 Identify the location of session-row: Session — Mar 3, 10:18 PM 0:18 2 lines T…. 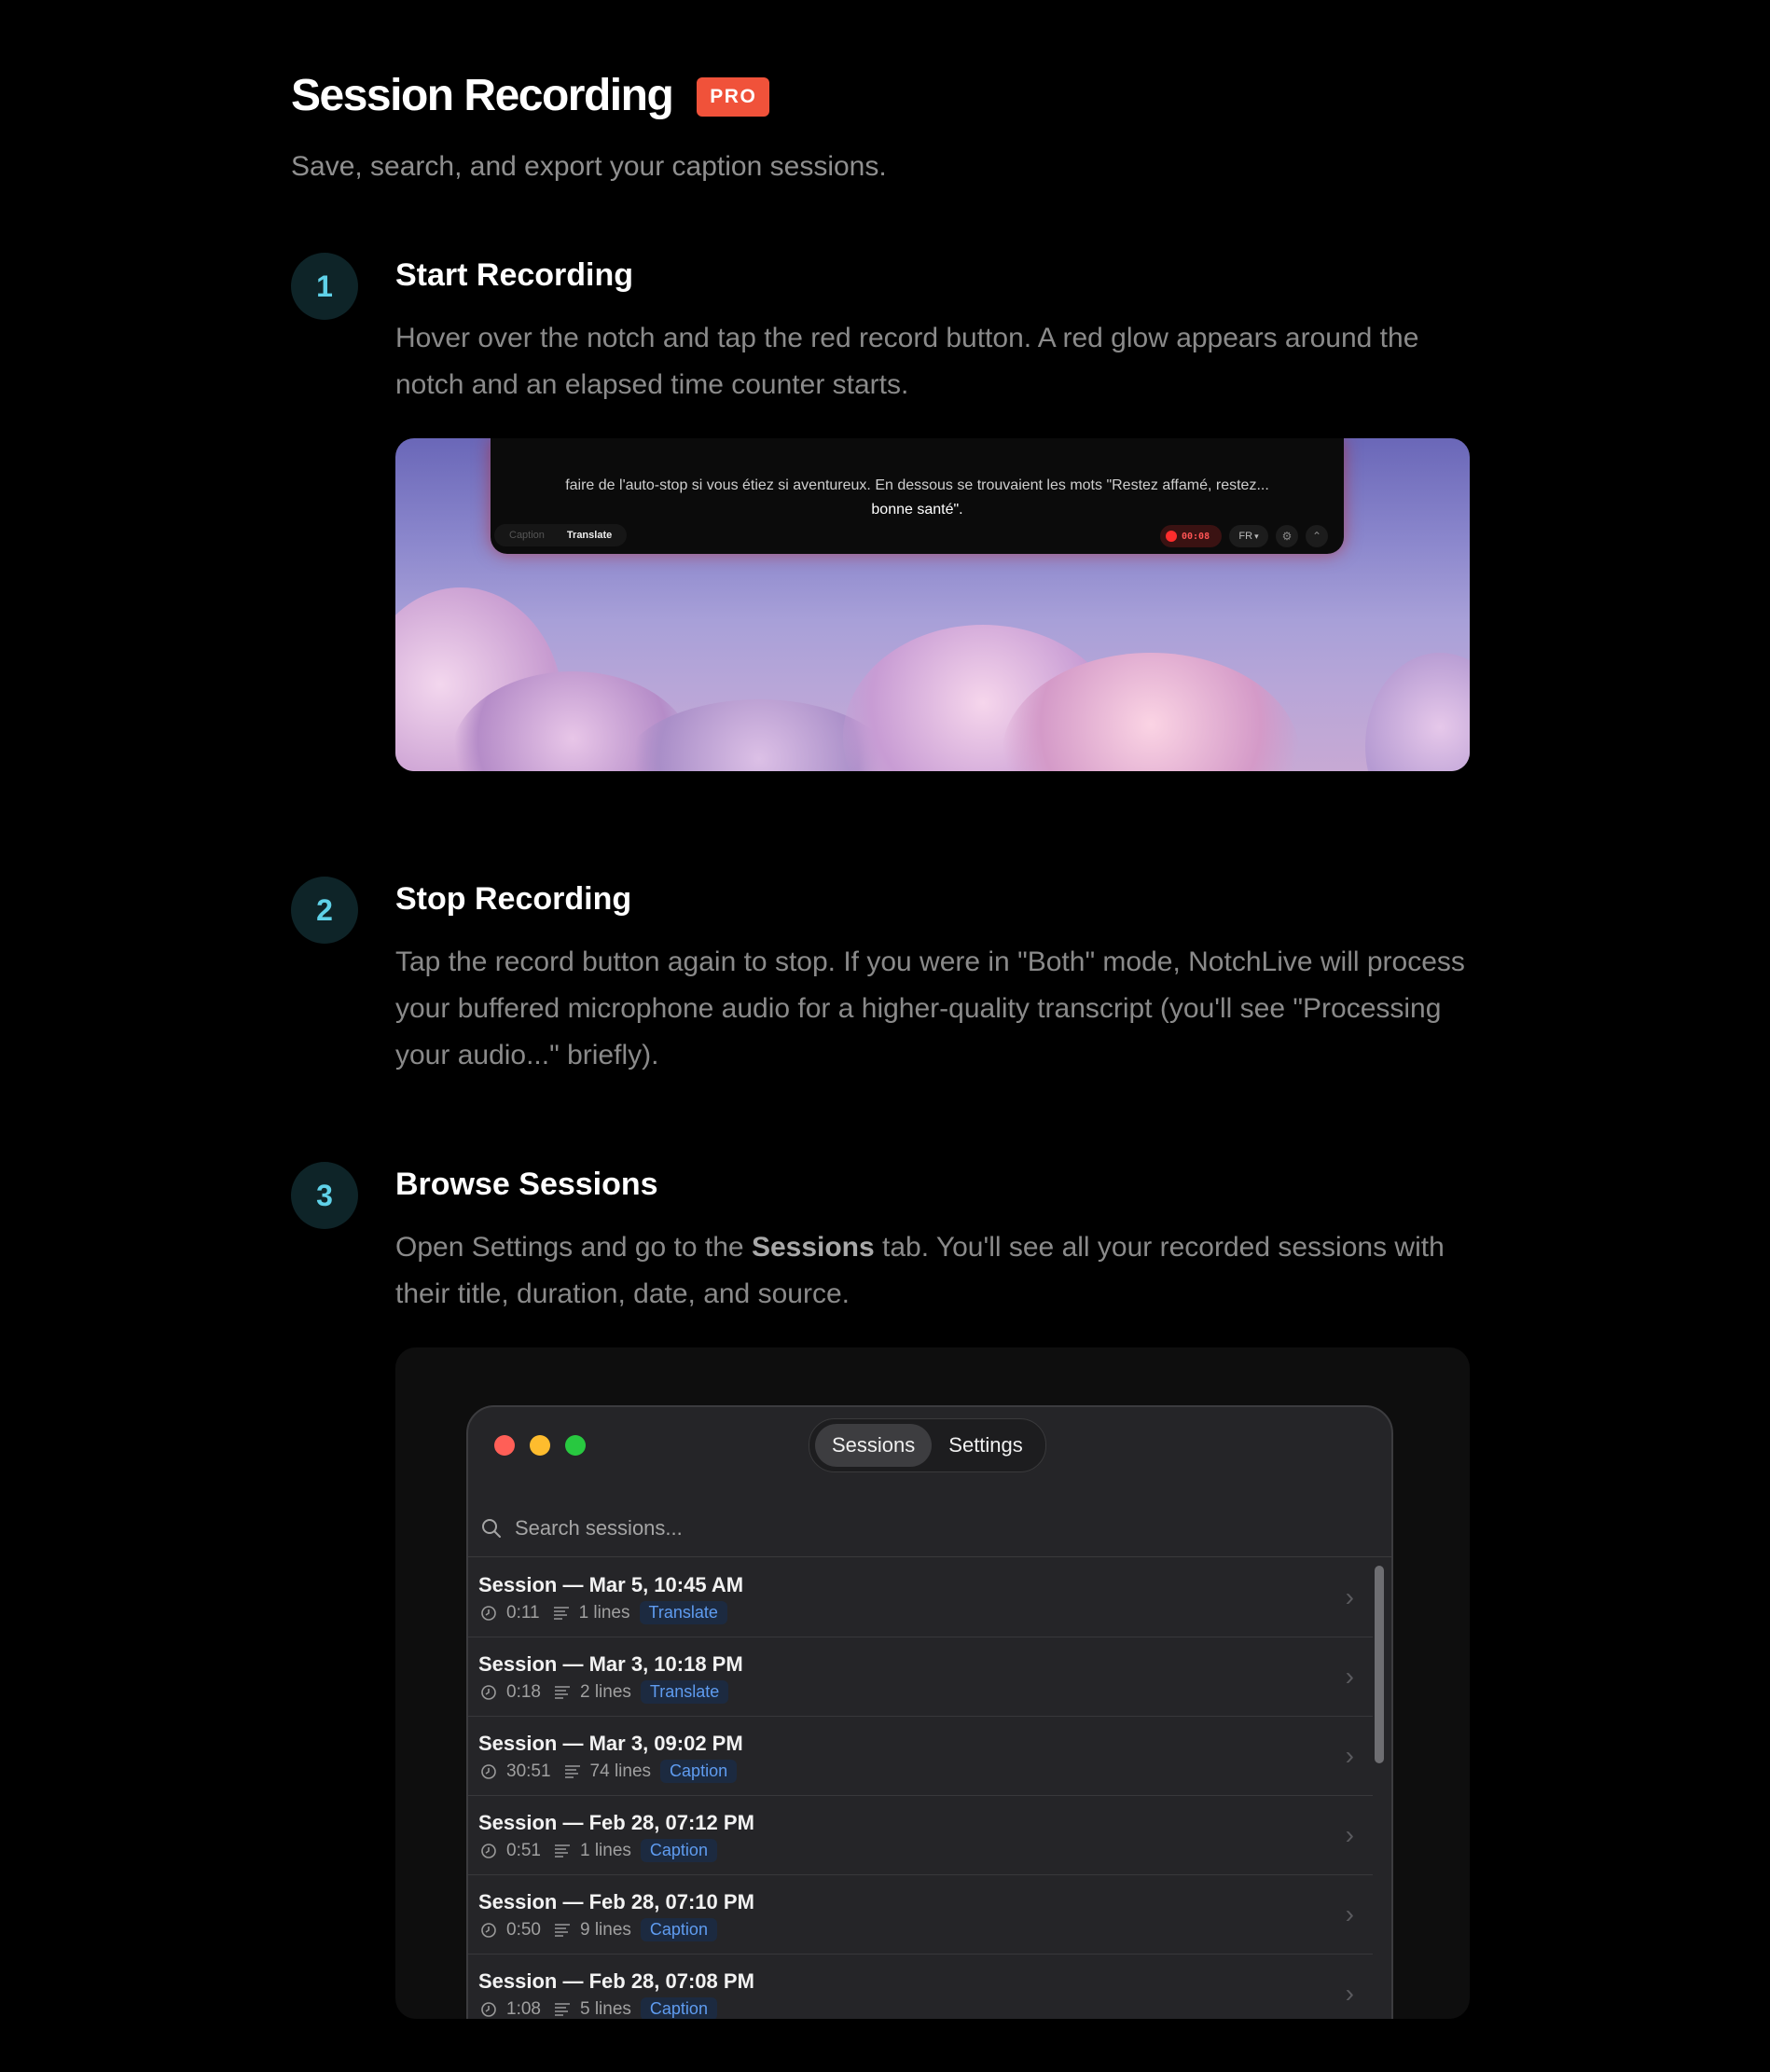
(921, 1677).